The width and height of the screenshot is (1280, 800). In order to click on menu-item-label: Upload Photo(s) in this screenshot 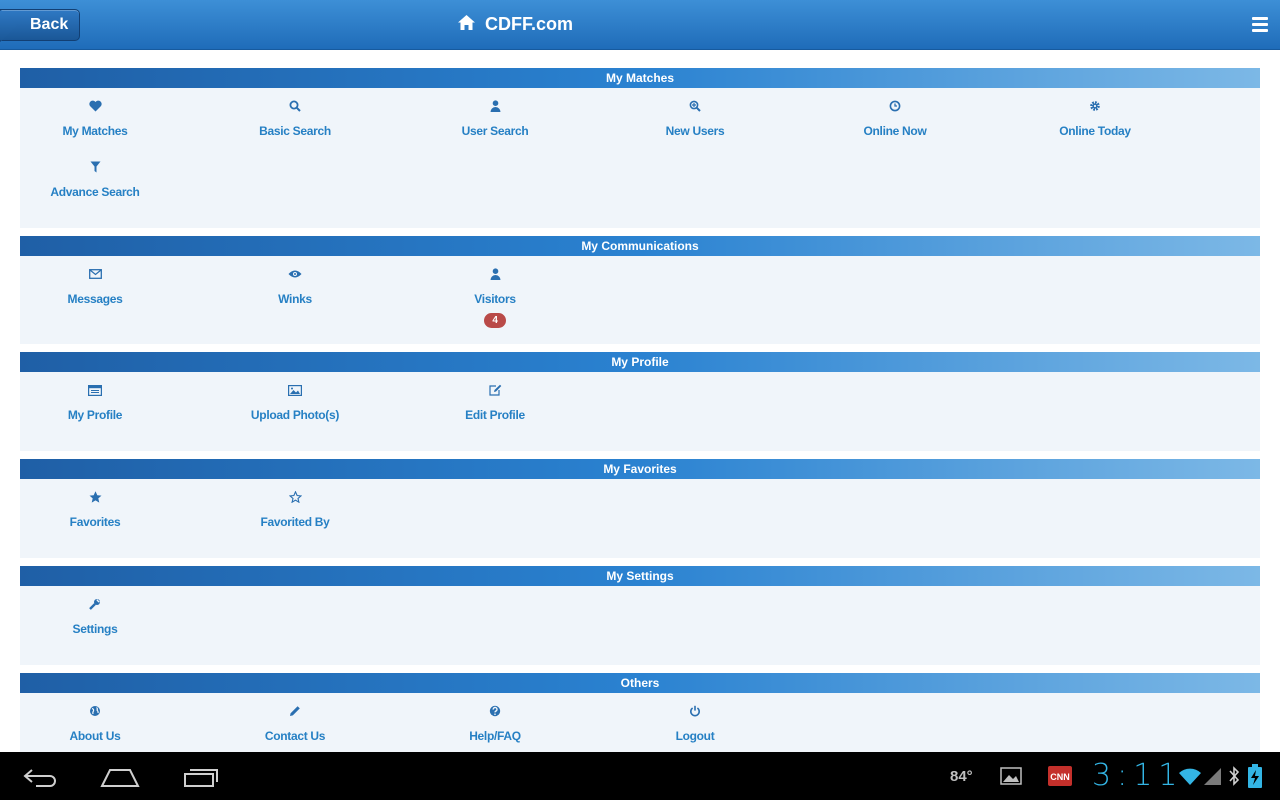, I will do `click(295, 415)`.